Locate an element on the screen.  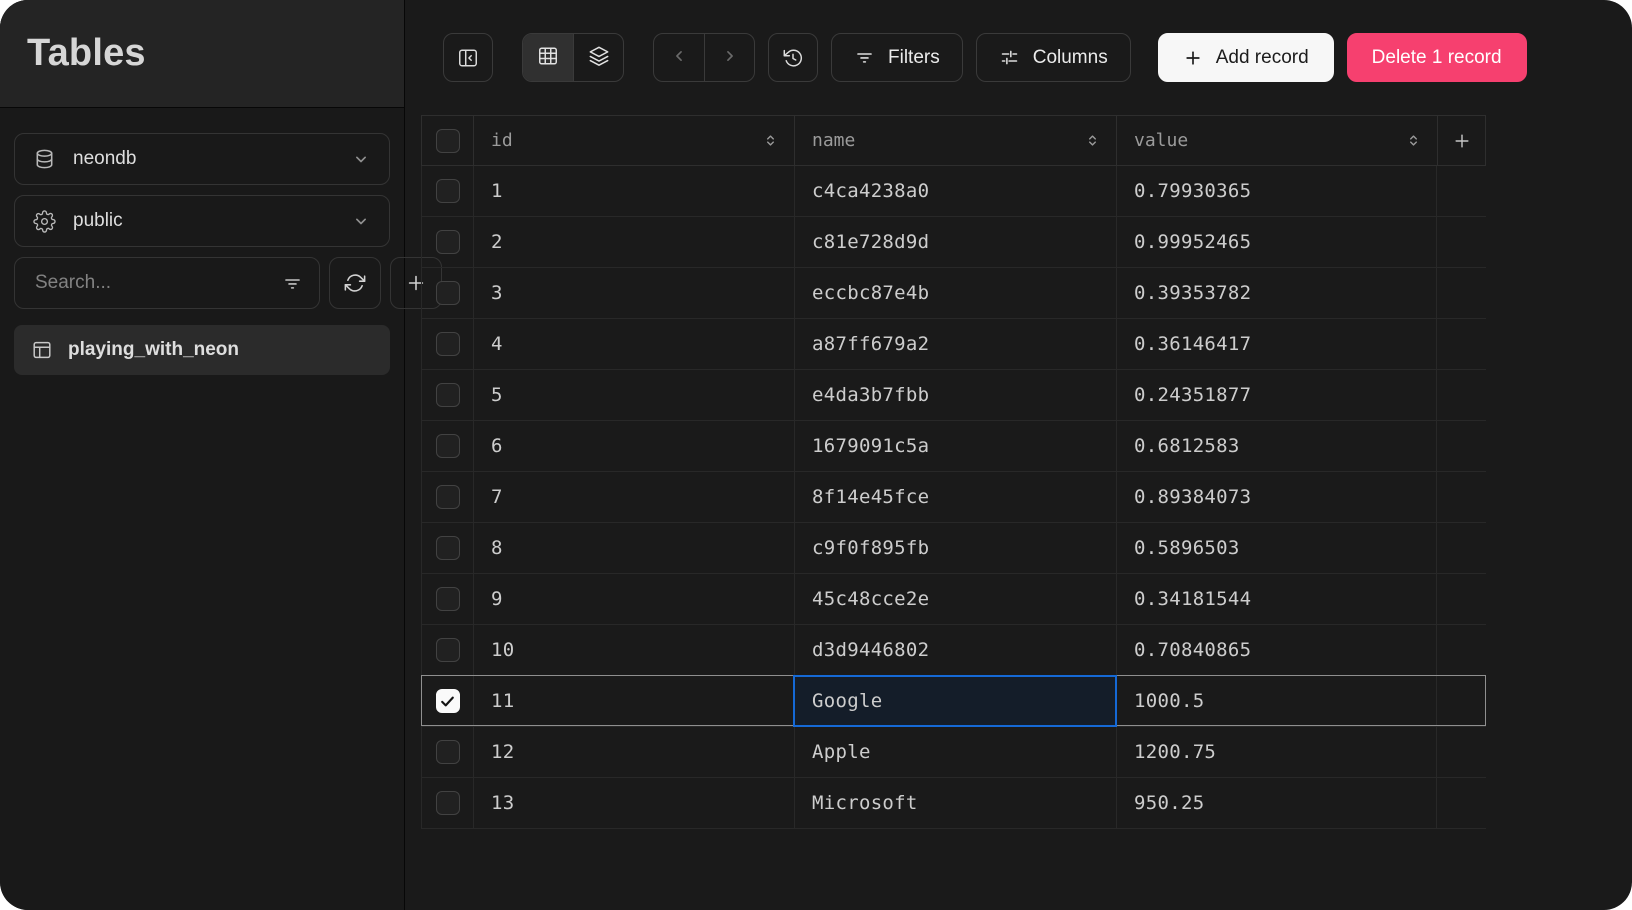
table-row: 6 1679091c5a 0.6812583 is located at coordinates (953, 446).